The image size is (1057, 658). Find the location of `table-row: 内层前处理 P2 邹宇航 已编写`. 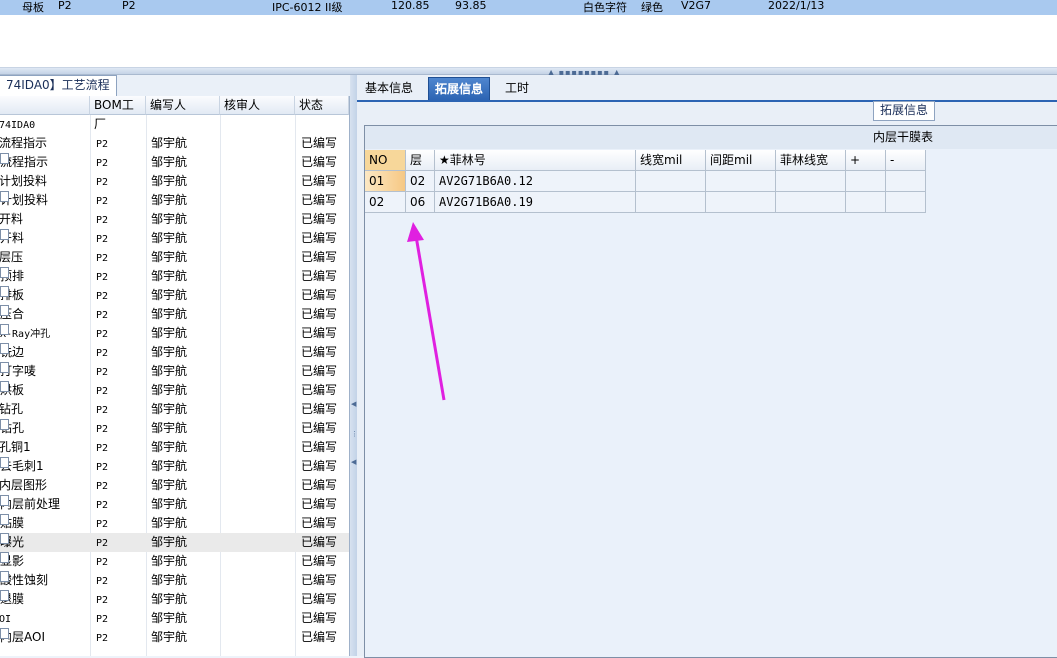

table-row: 内层前处理 P2 邹宇航 已编写 is located at coordinates (174, 504).